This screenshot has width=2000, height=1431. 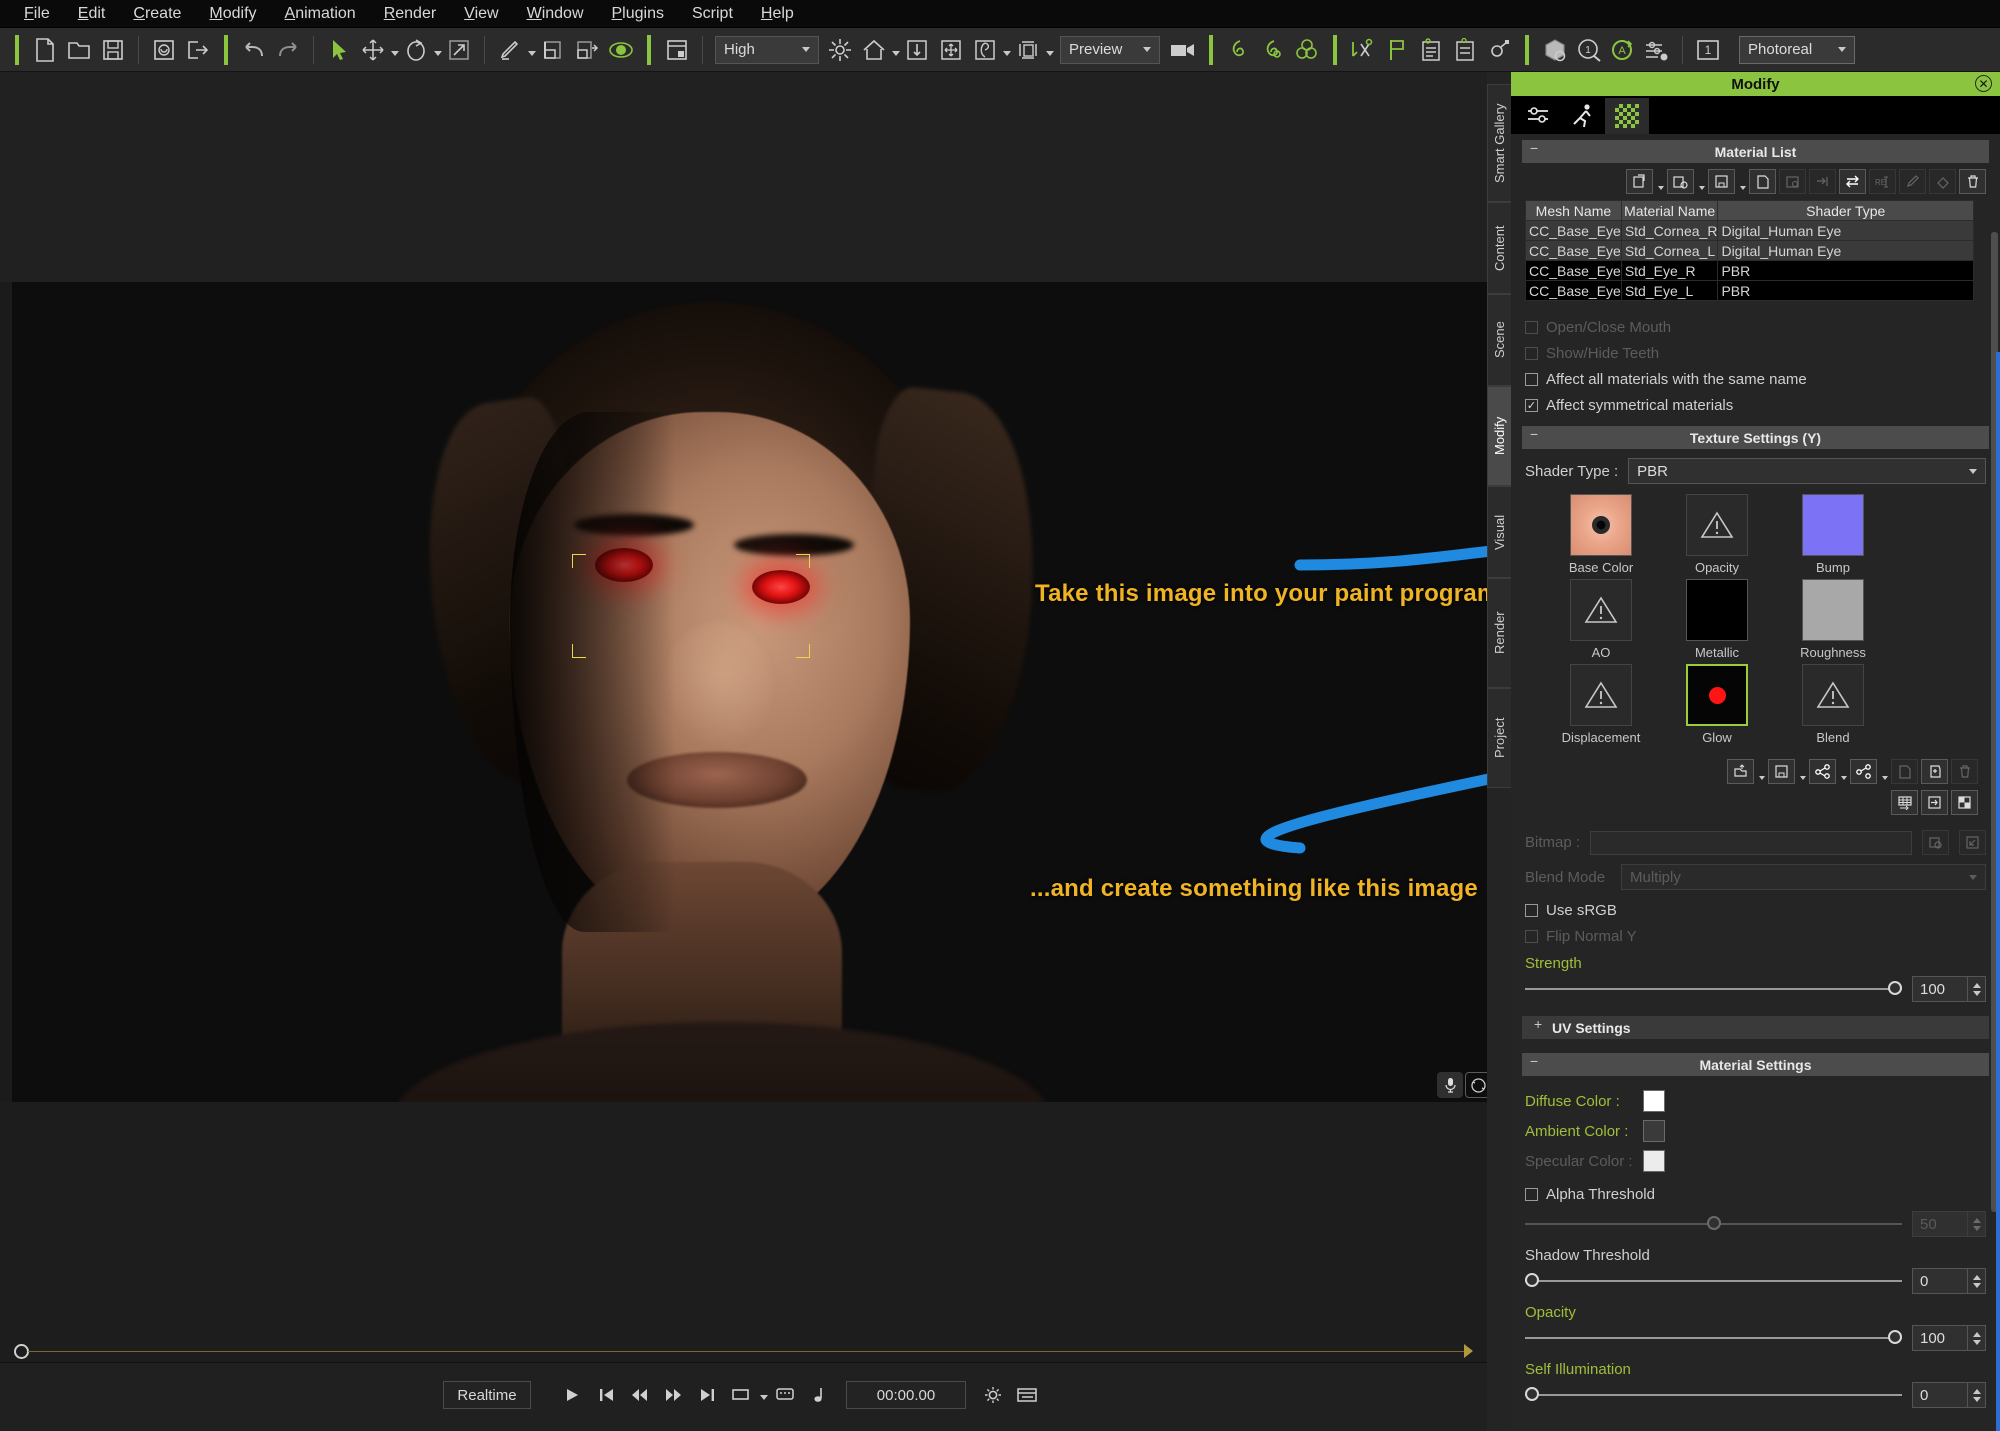 What do you see at coordinates (1027, 1395) in the screenshot?
I see `timeline-panel-icon` at bounding box center [1027, 1395].